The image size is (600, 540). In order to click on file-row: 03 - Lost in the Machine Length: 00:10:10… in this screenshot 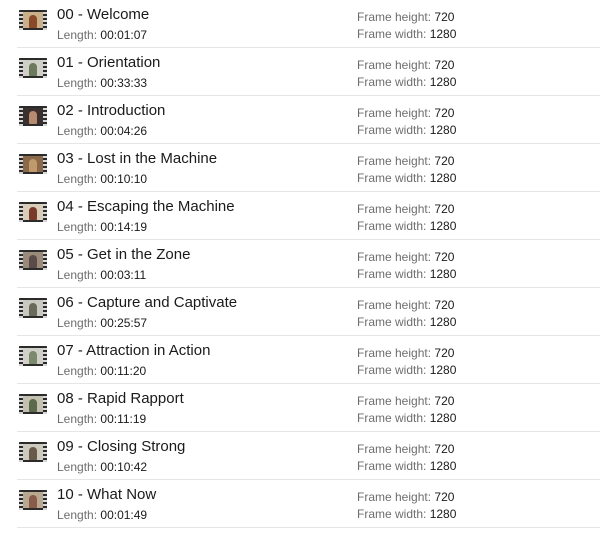, I will do `click(300, 168)`.